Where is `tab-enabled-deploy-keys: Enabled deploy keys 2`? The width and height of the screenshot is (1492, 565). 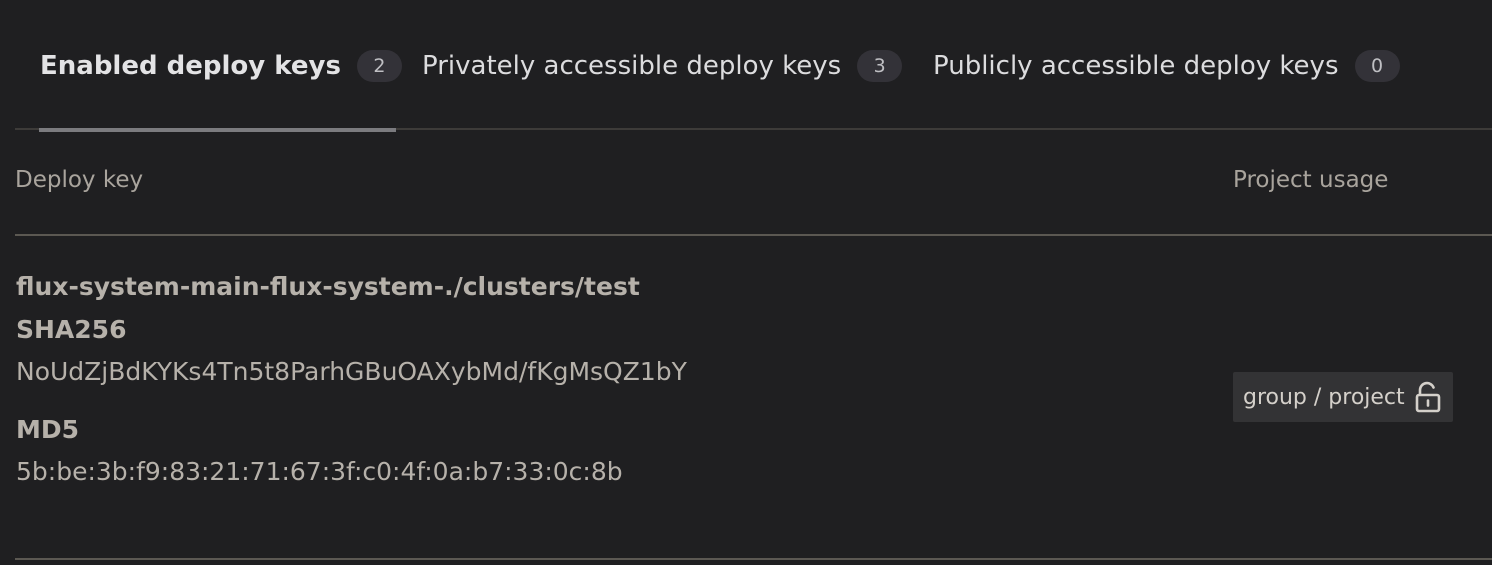 tab-enabled-deploy-keys: Enabled deploy keys 2 is located at coordinates (220, 66).